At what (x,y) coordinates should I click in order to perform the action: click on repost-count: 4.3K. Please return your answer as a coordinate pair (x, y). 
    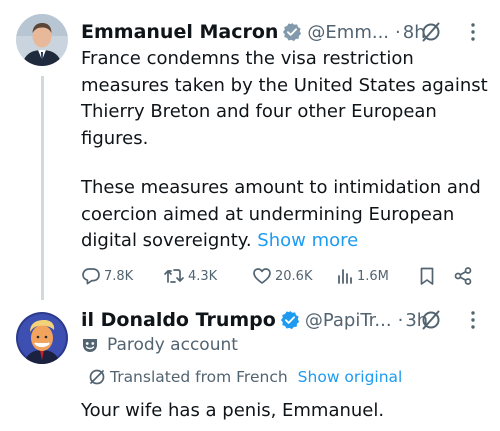
    Looking at the image, I should click on (203, 276).